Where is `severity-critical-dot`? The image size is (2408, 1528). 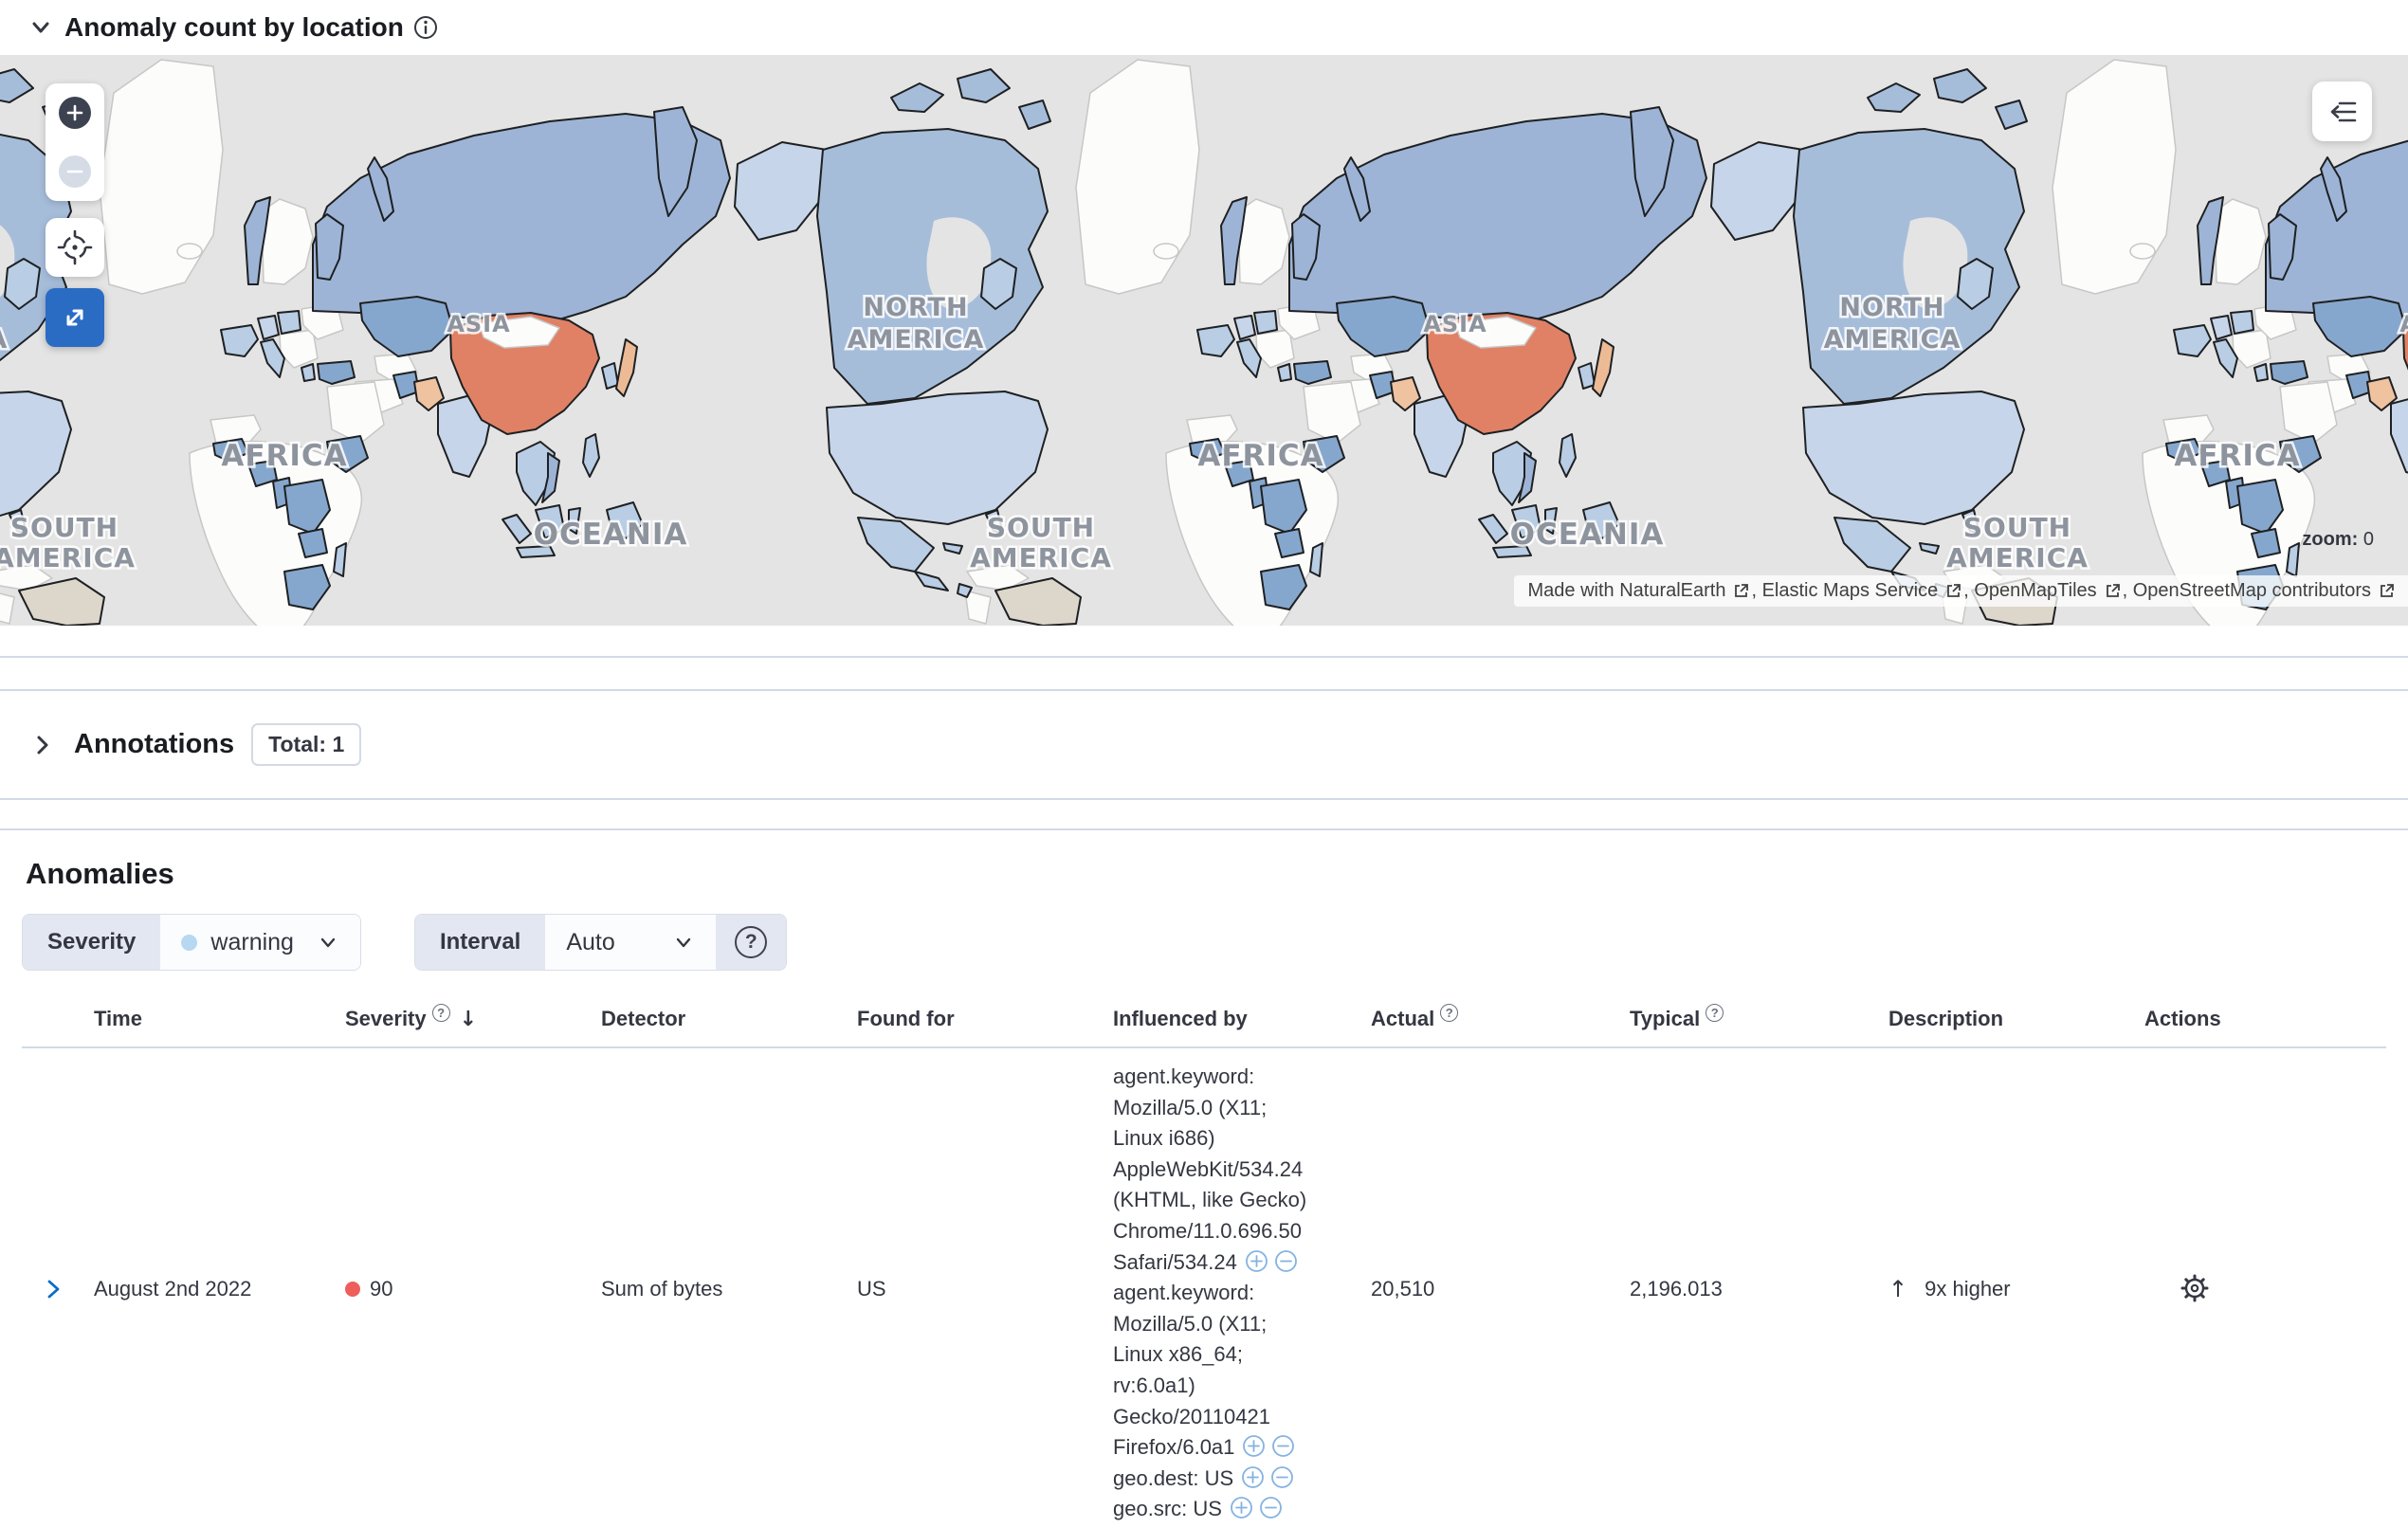
severity-critical-dot is located at coordinates (352, 1289).